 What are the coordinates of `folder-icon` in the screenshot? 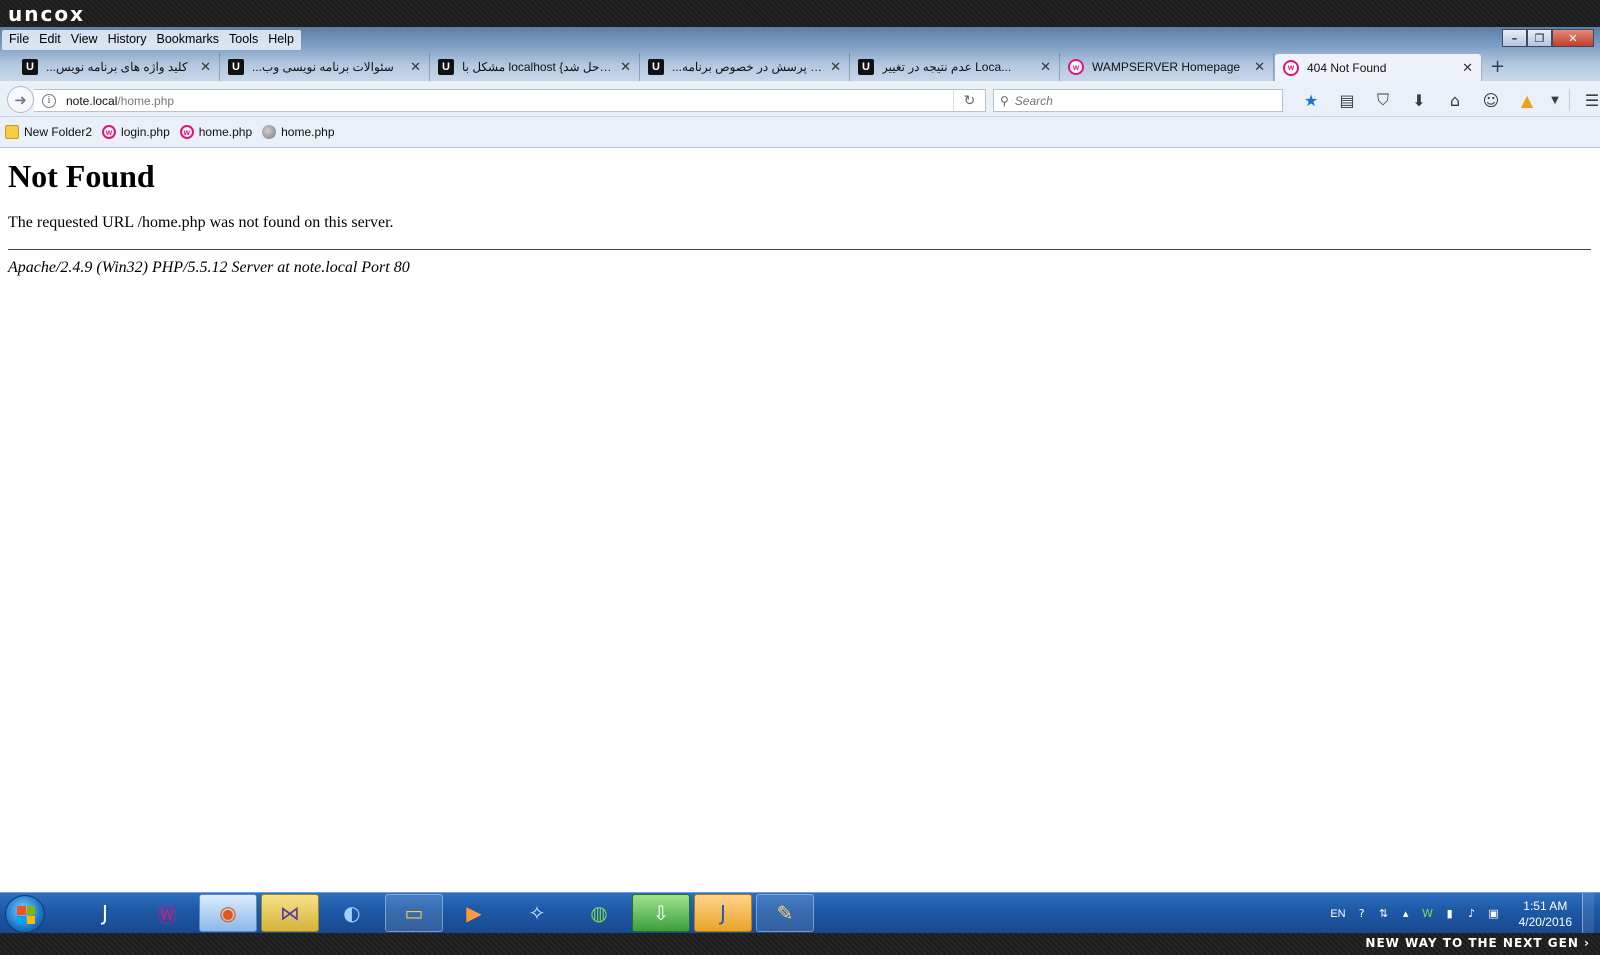 It's located at (12, 132).